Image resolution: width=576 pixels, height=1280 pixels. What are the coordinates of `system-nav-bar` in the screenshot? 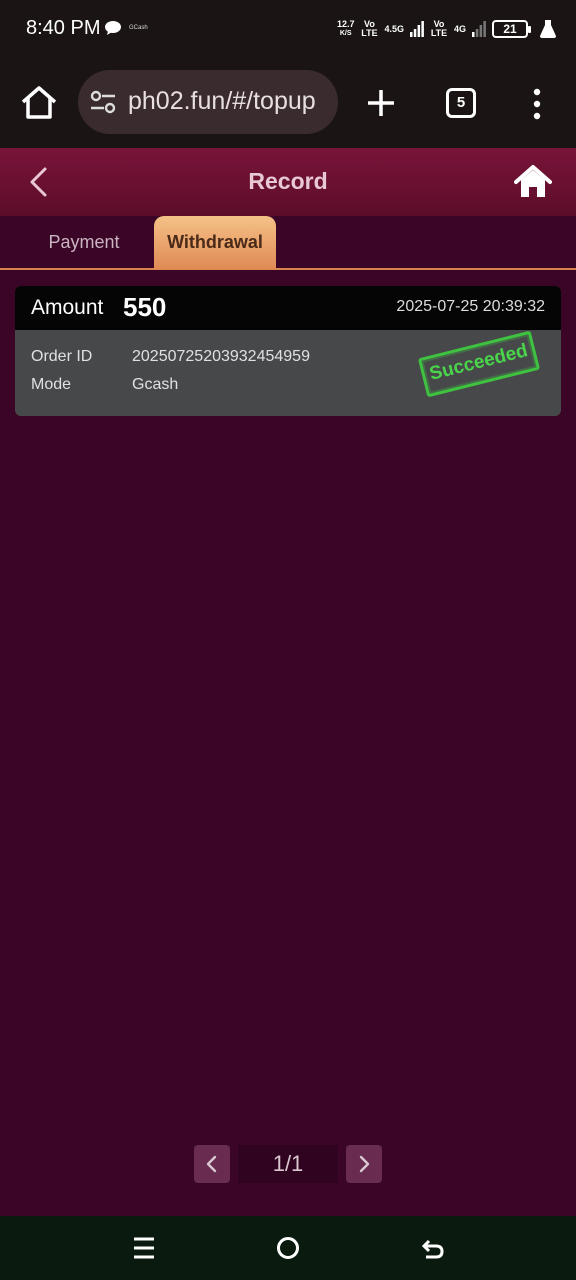 It's located at (288, 1248).